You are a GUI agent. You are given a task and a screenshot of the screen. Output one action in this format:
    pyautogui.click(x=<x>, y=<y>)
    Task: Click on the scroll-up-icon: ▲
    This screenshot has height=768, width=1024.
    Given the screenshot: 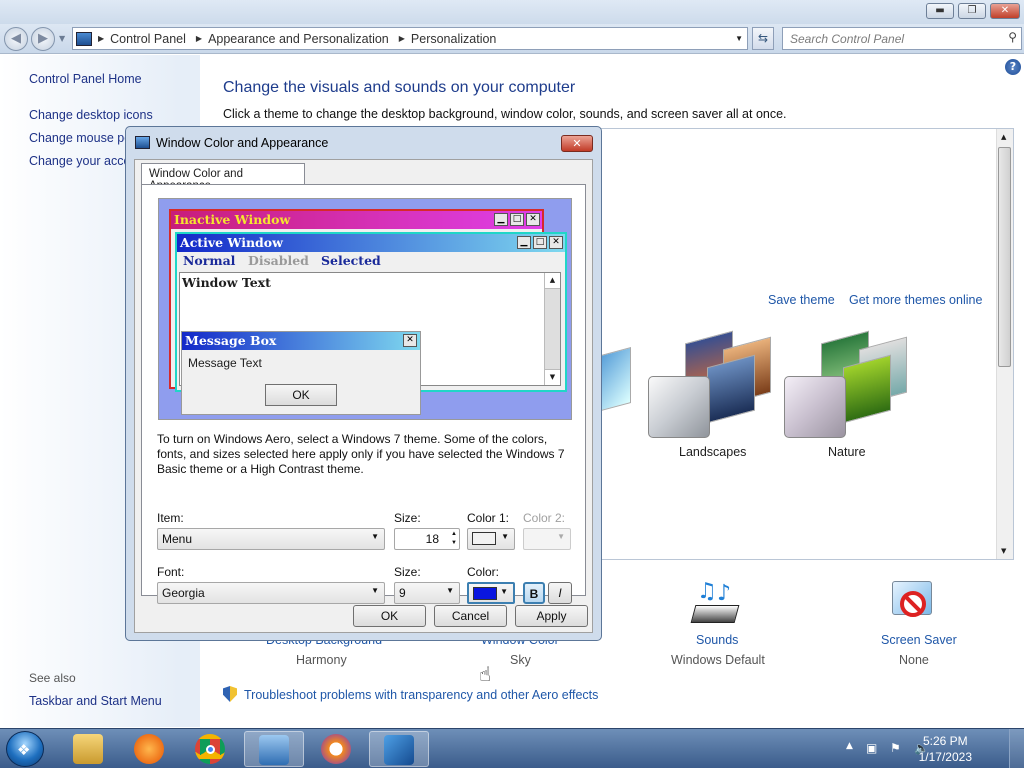 What is the action you would take?
    pyautogui.click(x=1003, y=137)
    